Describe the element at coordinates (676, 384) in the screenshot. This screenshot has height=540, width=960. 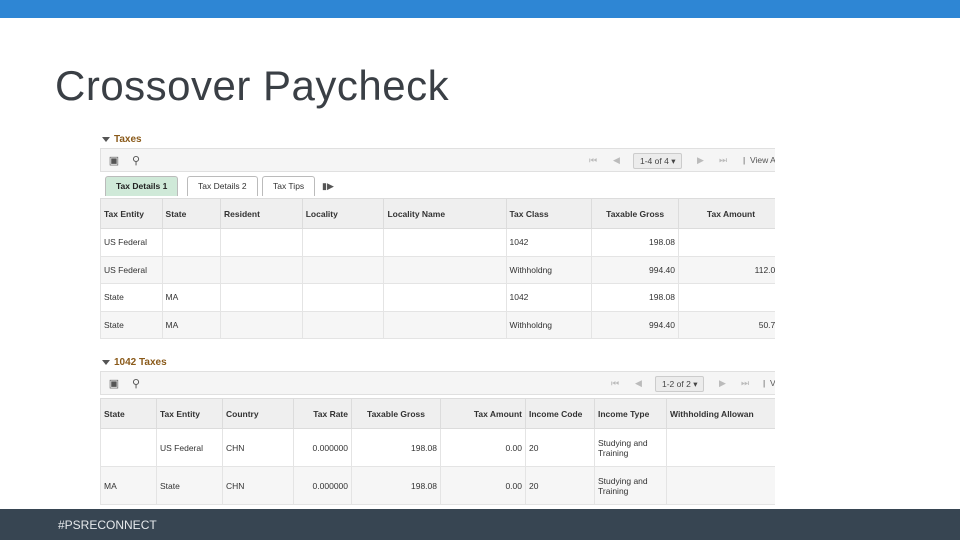
I see `pager-label: 1-2 of 2` at that location.